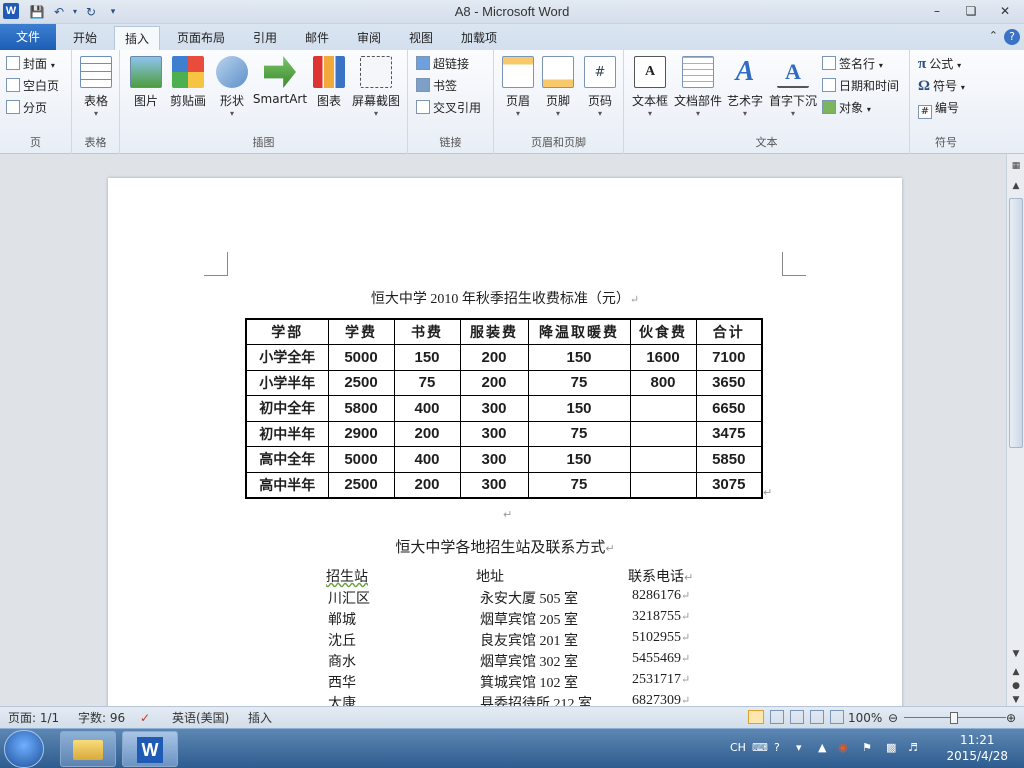  What do you see at coordinates (891, 747) in the screenshot?
I see `network-icon: ▩` at bounding box center [891, 747].